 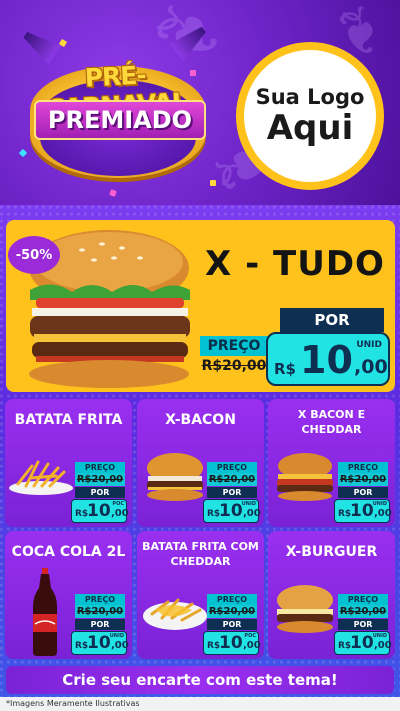 What do you see at coordinates (295, 264) in the screenshot?
I see `hero-product-name: X - TUDO` at bounding box center [295, 264].